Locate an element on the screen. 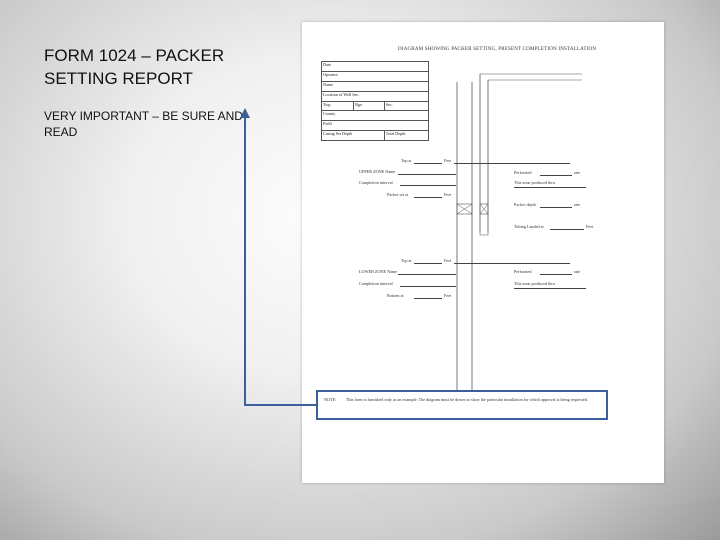 This screenshot has width=720, height=540. arrow-head-icon is located at coordinates (245, 113).